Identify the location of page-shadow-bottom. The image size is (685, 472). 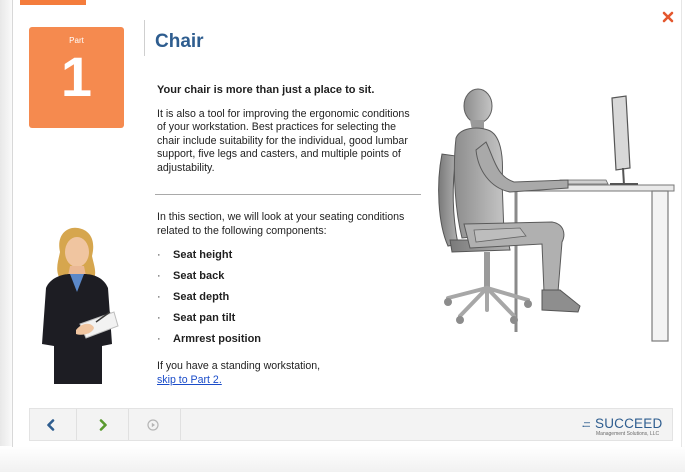
(342, 459).